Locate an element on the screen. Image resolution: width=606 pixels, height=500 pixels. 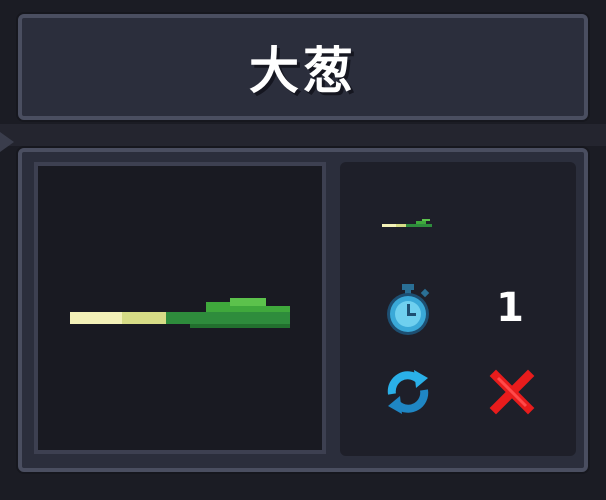
background-strip is located at coordinates (303, 135).